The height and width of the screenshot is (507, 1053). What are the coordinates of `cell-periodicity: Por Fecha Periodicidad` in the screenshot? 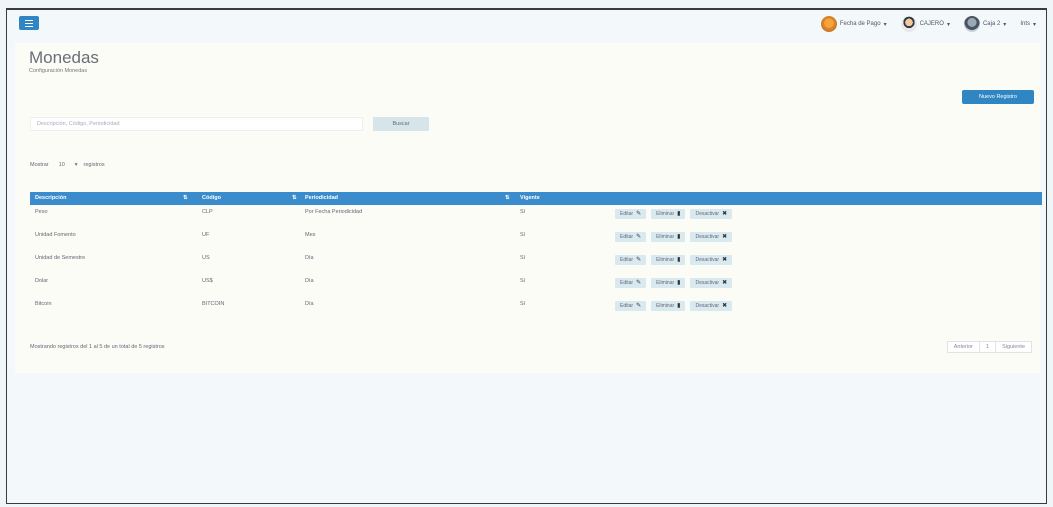 It's located at (334, 212).